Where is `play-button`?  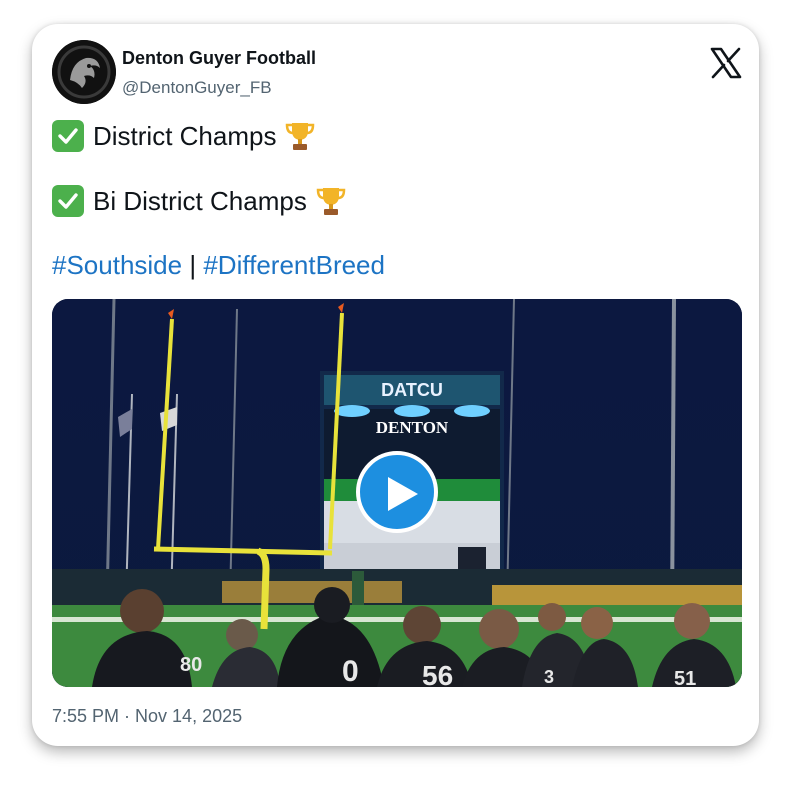 play-button is located at coordinates (397, 492).